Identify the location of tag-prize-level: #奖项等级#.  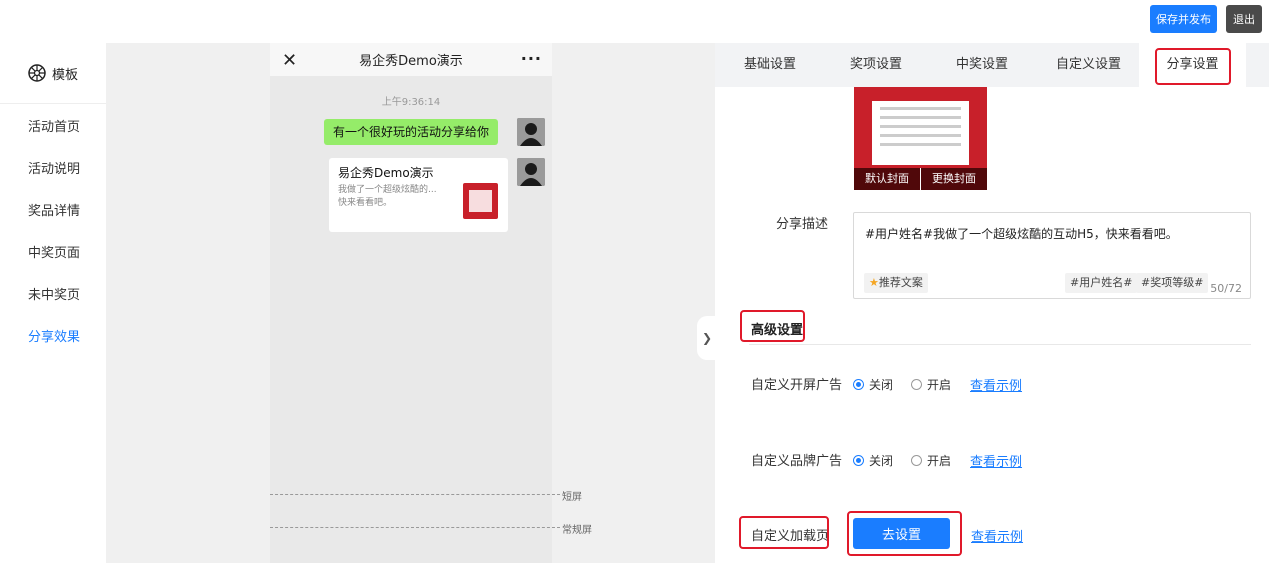
(1172, 283).